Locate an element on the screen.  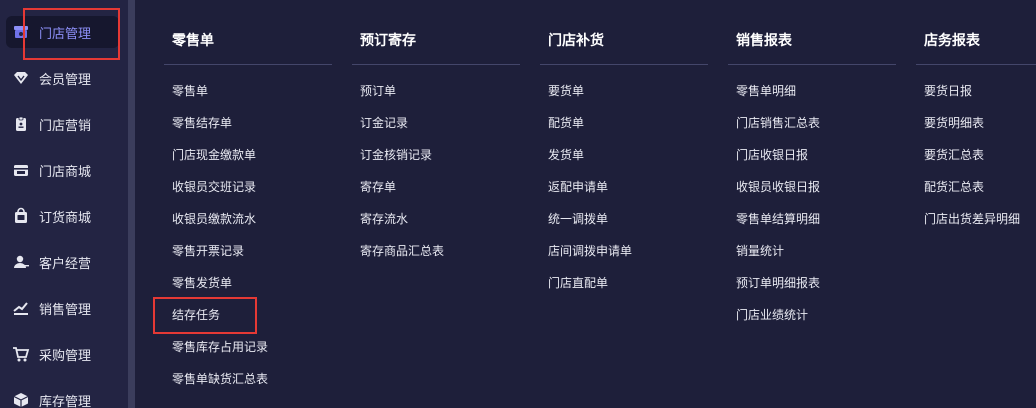
menu-link: 销量统计 is located at coordinates (760, 251).